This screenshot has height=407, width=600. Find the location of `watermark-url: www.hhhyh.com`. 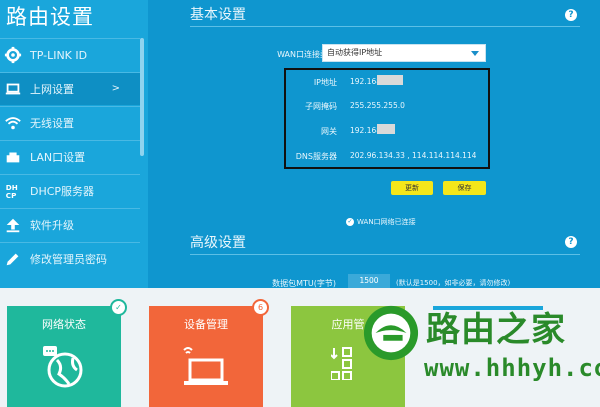

watermark-url: www.hhhyh.com is located at coordinates (512, 368).